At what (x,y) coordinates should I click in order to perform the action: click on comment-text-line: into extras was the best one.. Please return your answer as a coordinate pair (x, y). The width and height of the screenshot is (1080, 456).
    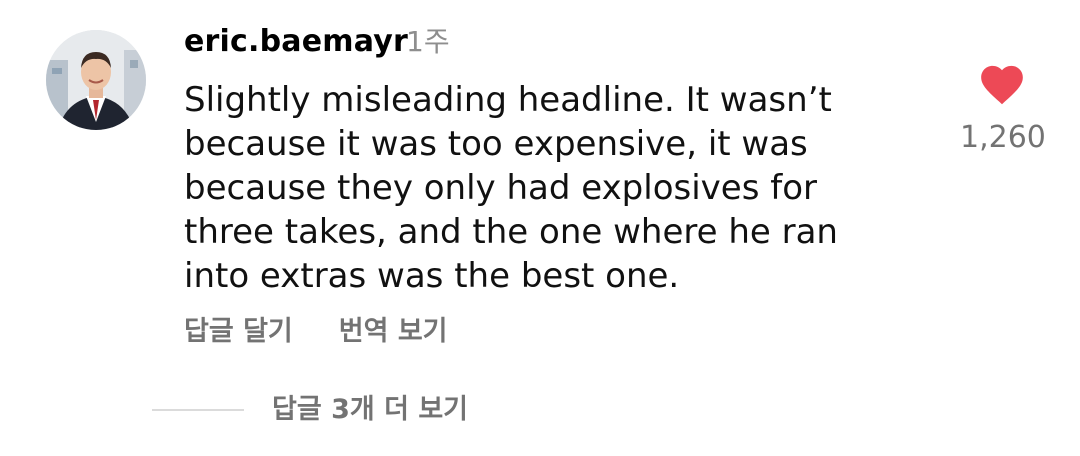
    Looking at the image, I should click on (432, 276).